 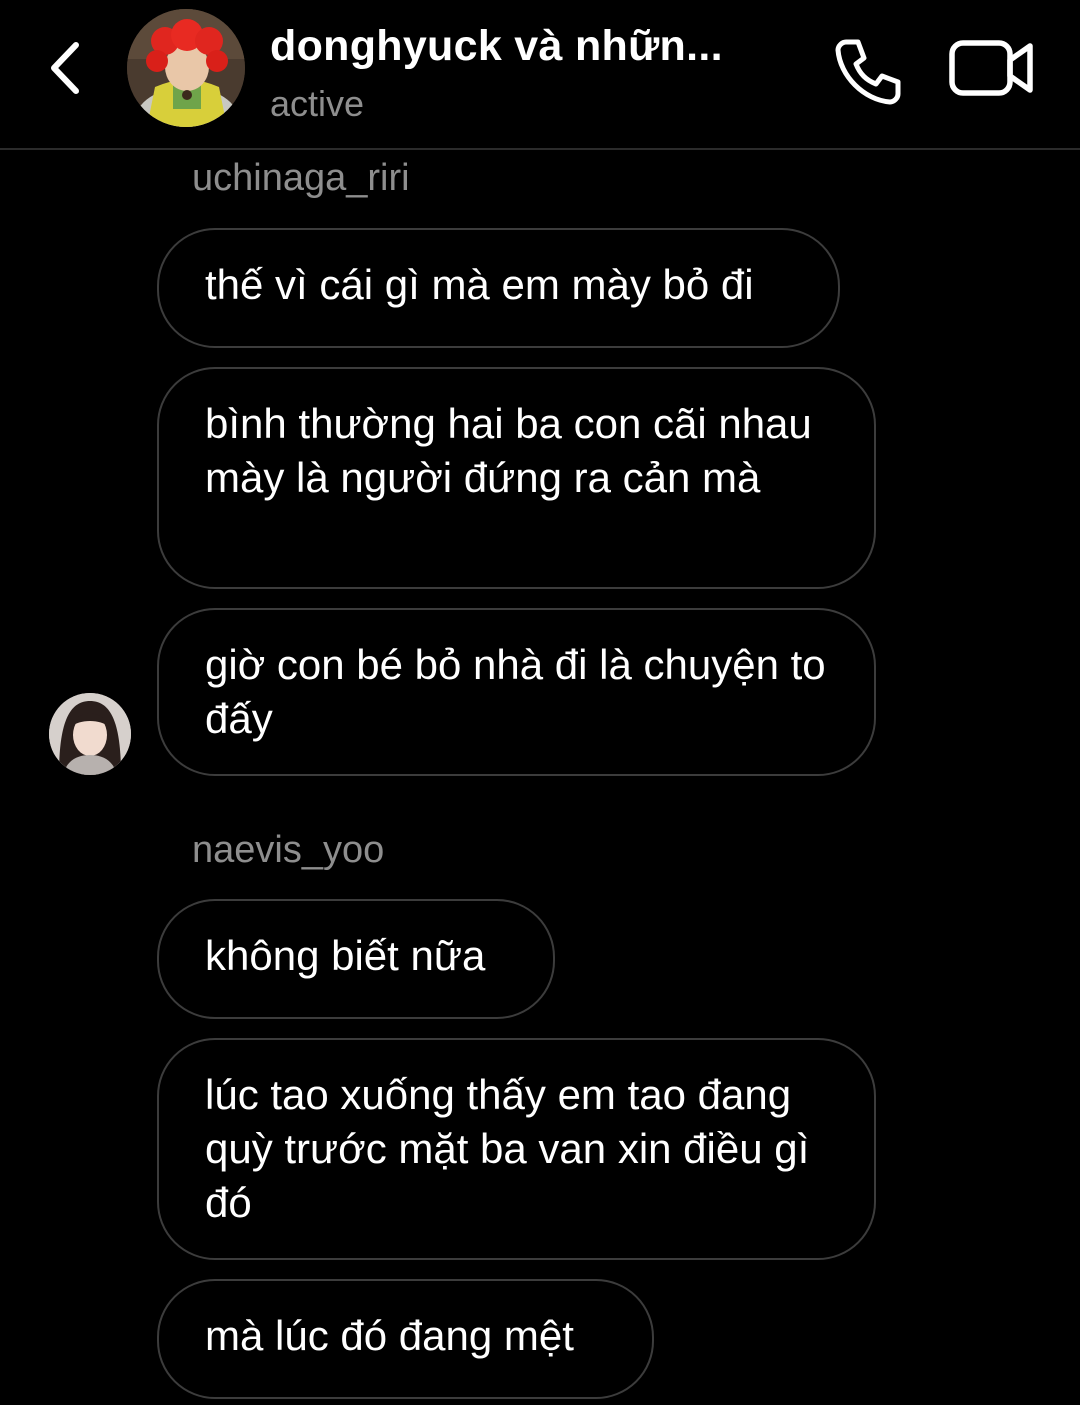 I want to click on active-status: active, so click(x=317, y=103).